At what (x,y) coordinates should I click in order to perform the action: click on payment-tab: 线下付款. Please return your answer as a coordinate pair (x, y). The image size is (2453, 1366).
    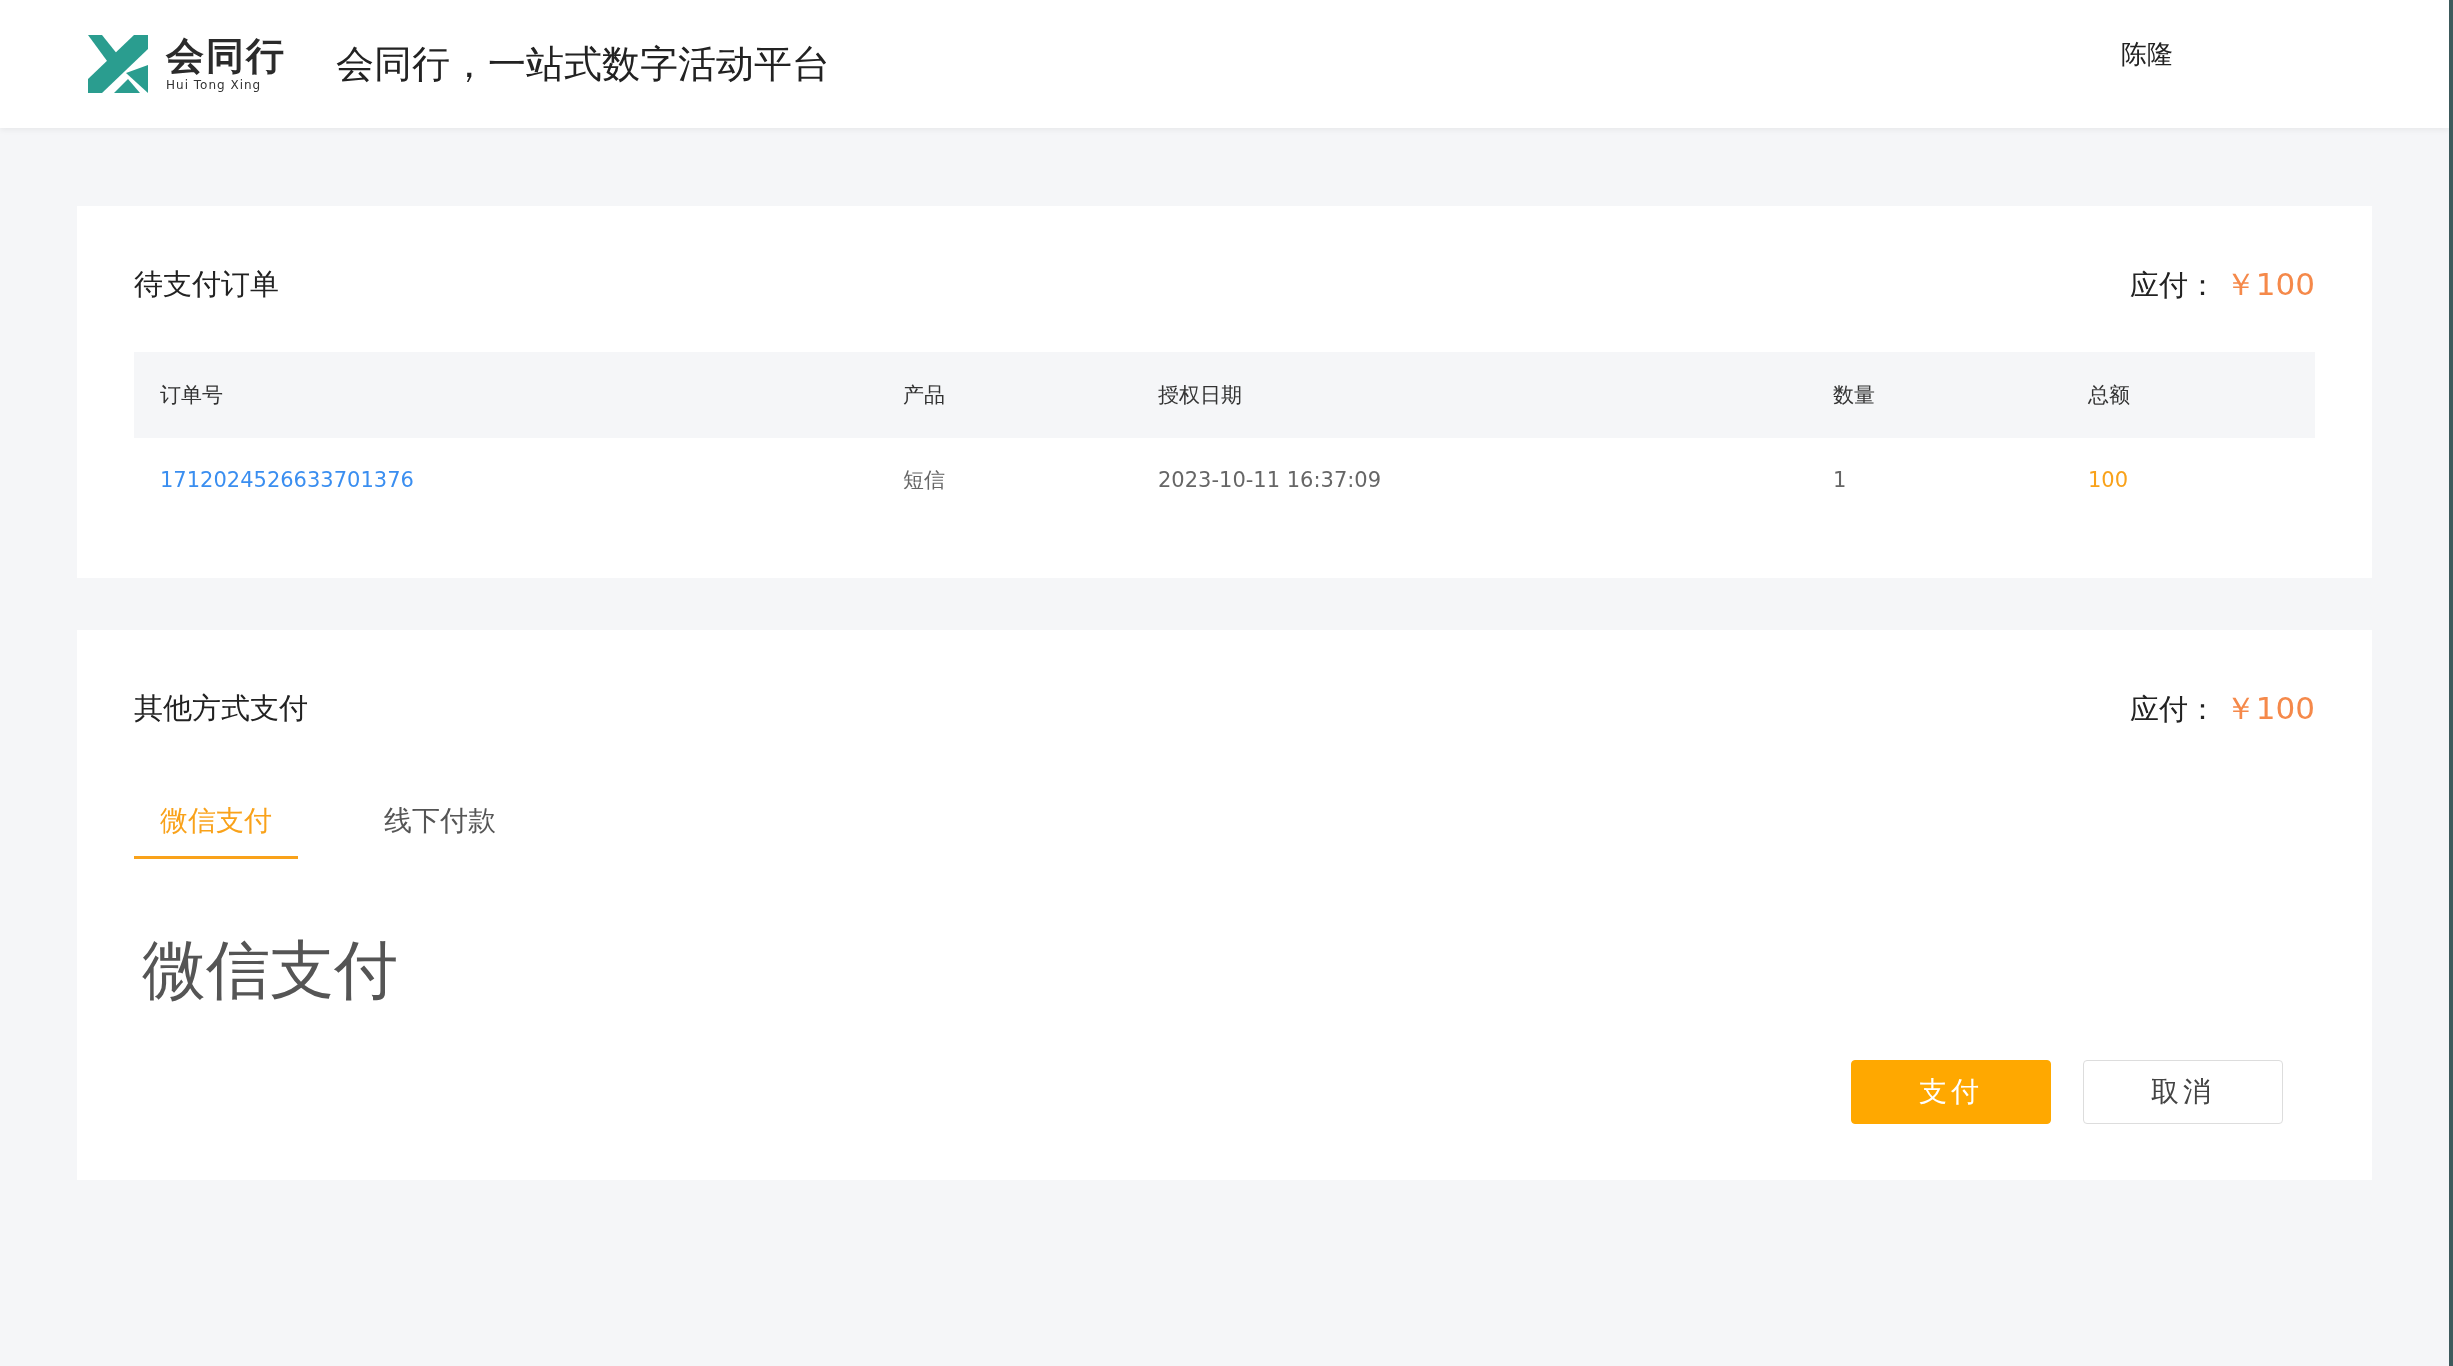
    Looking at the image, I should click on (440, 826).